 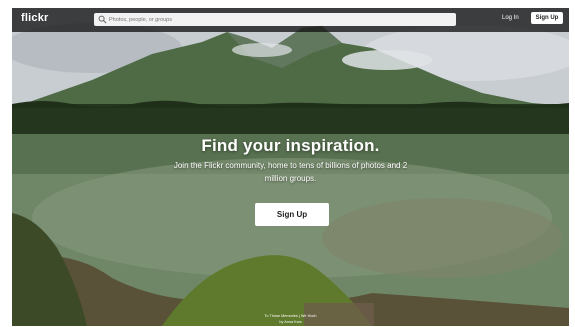 What do you see at coordinates (547, 18) in the screenshot?
I see `signup-button-header: Sign Up` at bounding box center [547, 18].